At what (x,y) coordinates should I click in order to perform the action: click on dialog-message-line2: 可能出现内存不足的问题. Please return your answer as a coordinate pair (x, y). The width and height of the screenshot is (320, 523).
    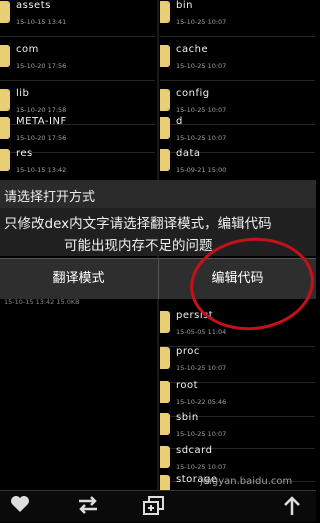
    Looking at the image, I should click on (138, 246).